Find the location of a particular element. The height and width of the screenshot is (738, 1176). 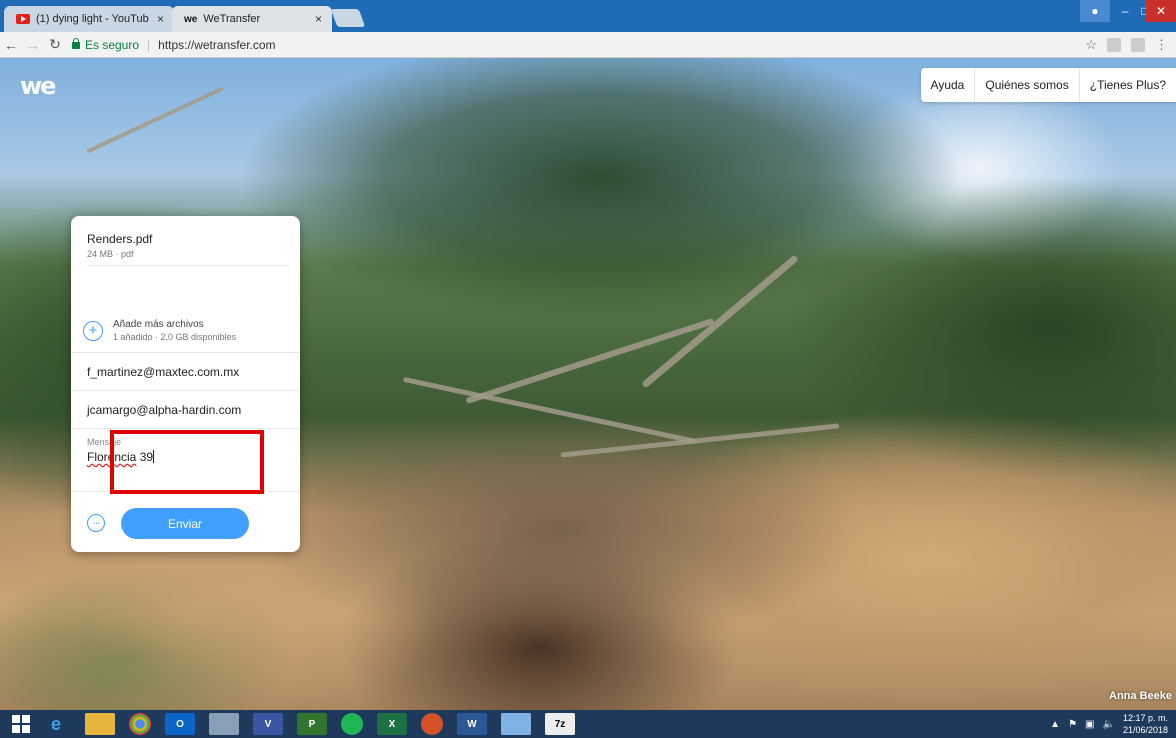

address-bar: Es seguro | https://wetransfer.com is located at coordinates (578, 45).